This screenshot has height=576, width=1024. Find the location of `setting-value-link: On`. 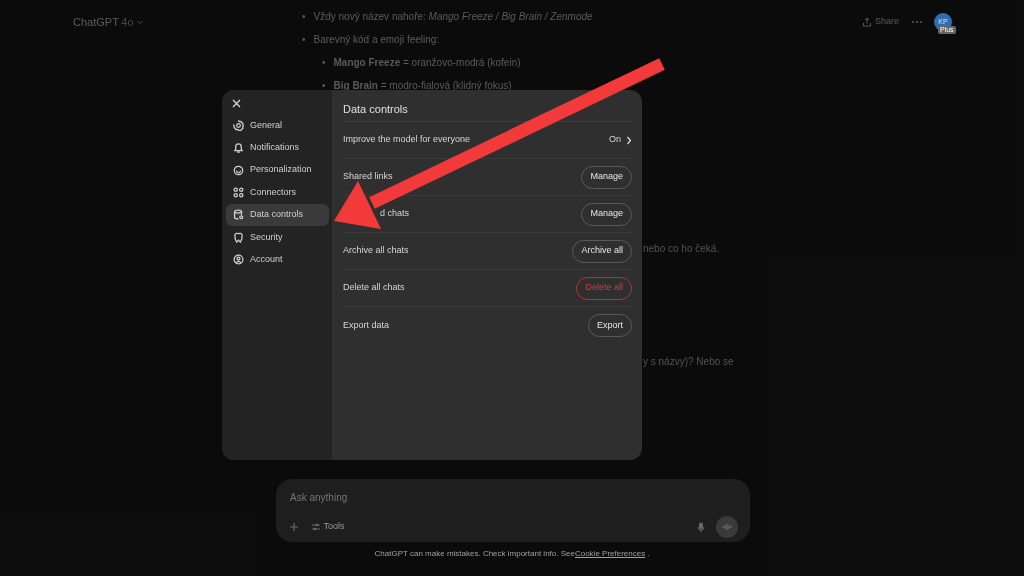

setting-value-link: On is located at coordinates (620, 140).